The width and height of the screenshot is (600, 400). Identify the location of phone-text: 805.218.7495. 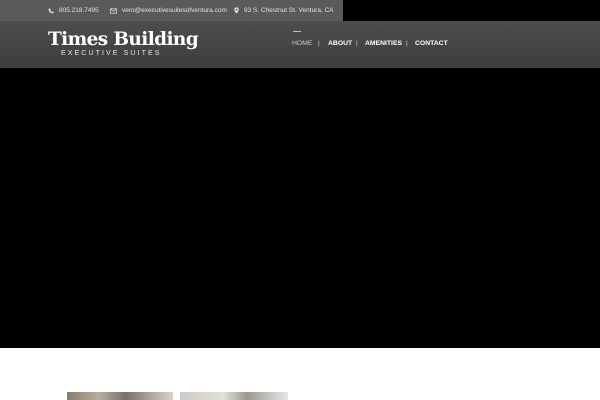
(79, 10).